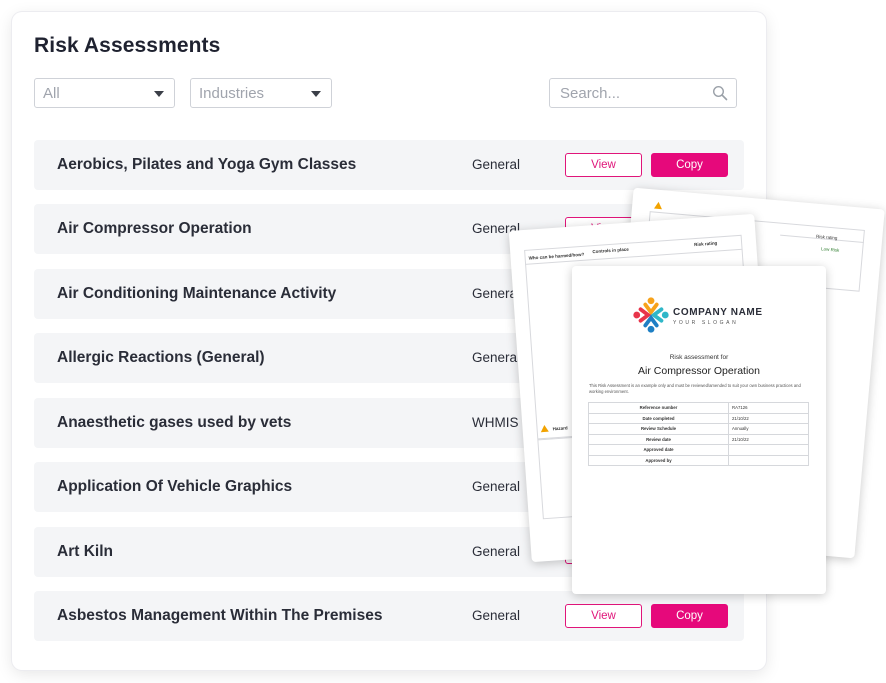 The image size is (886, 683). I want to click on preview-title: Air Compressor Operation, so click(699, 371).